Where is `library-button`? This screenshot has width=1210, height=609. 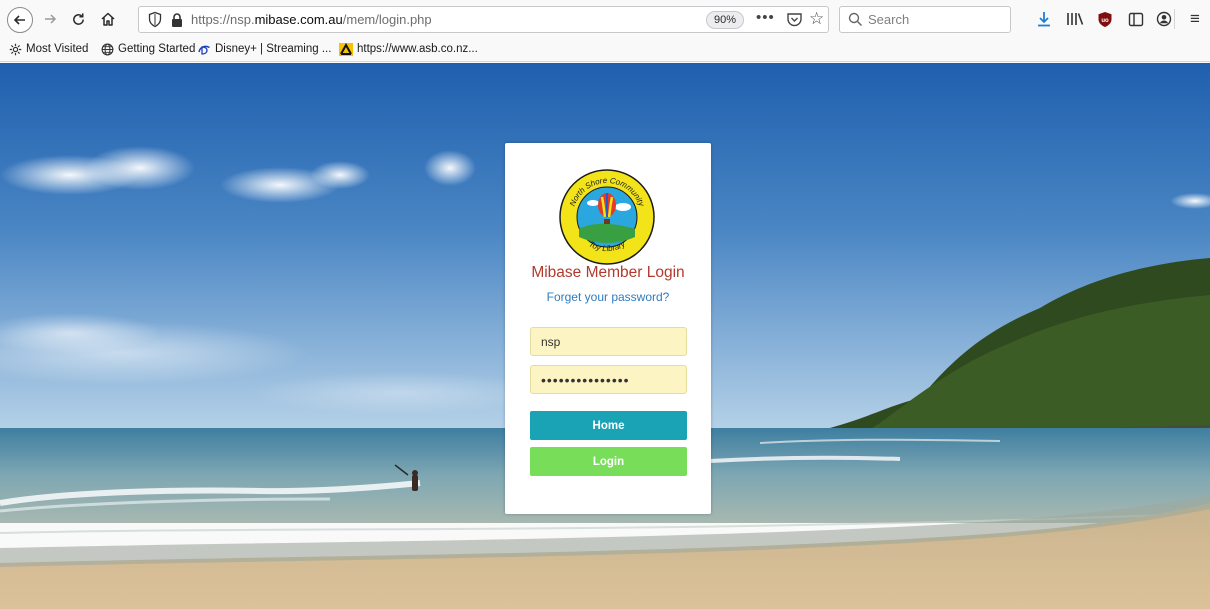 library-button is located at coordinates (1075, 19).